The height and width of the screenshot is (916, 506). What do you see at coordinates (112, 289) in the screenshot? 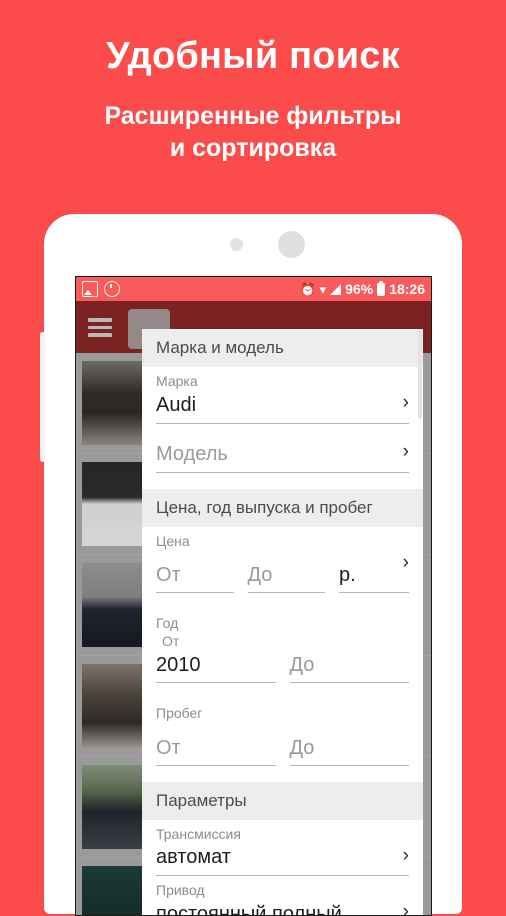
I see `alarm-clock-icon` at bounding box center [112, 289].